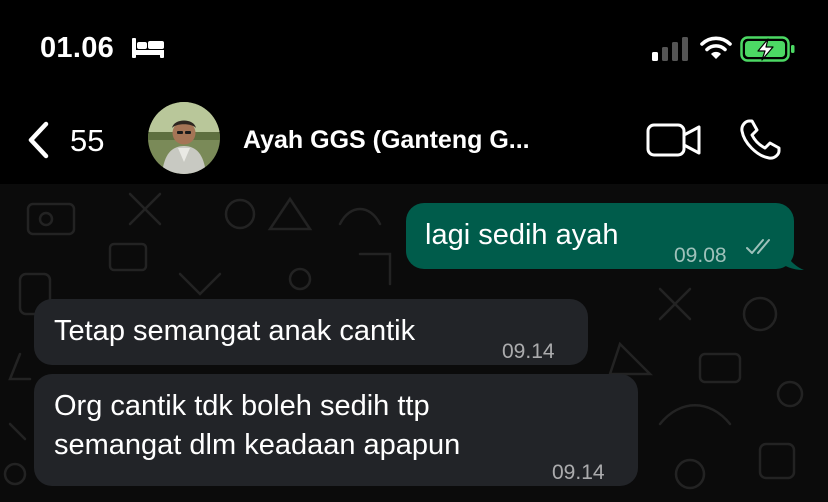 This screenshot has height=502, width=828. I want to click on wifi-icon, so click(716, 47).